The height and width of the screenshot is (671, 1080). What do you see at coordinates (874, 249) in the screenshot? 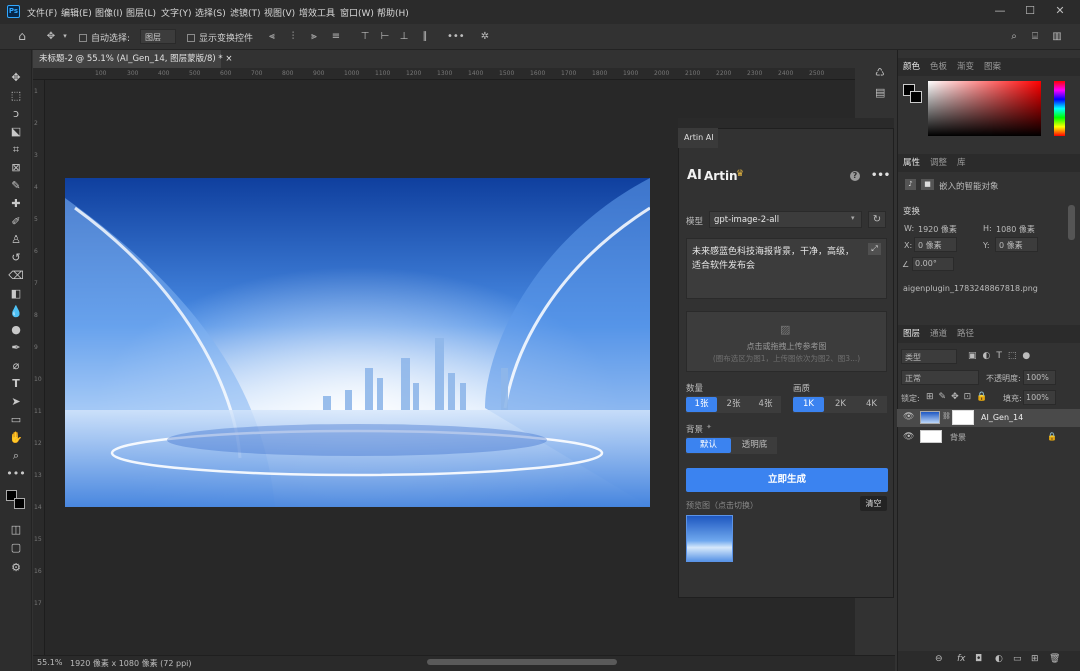
I see `expand-icon: ⤢` at bounding box center [874, 249].